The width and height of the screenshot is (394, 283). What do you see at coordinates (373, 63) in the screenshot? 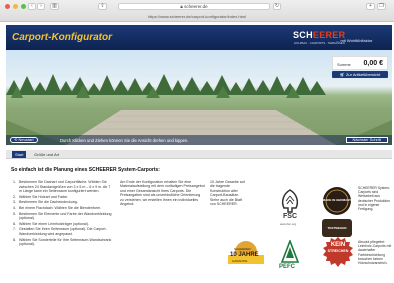
I see `price-value: 0,00 €` at bounding box center [373, 63].